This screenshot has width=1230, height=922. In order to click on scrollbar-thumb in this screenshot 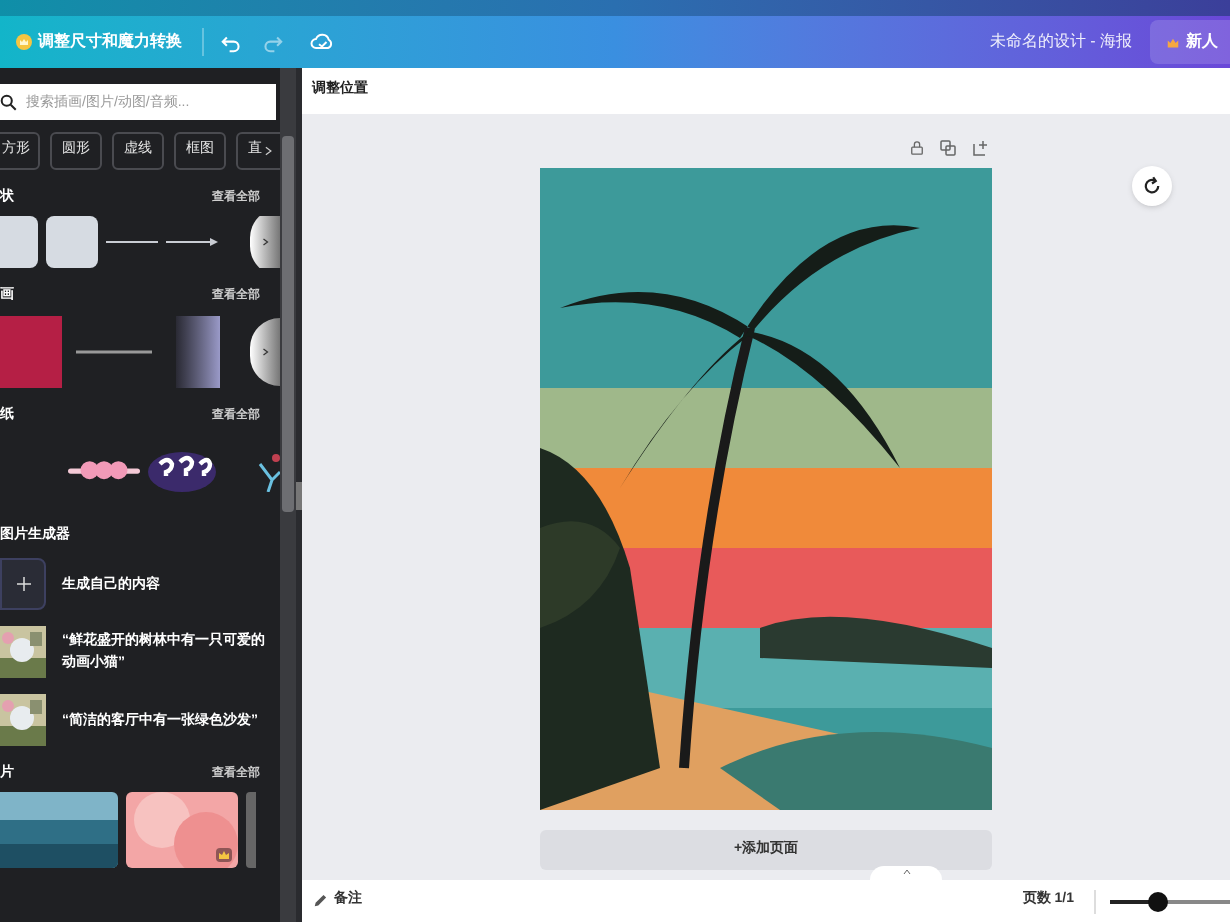, I will do `click(288, 324)`.